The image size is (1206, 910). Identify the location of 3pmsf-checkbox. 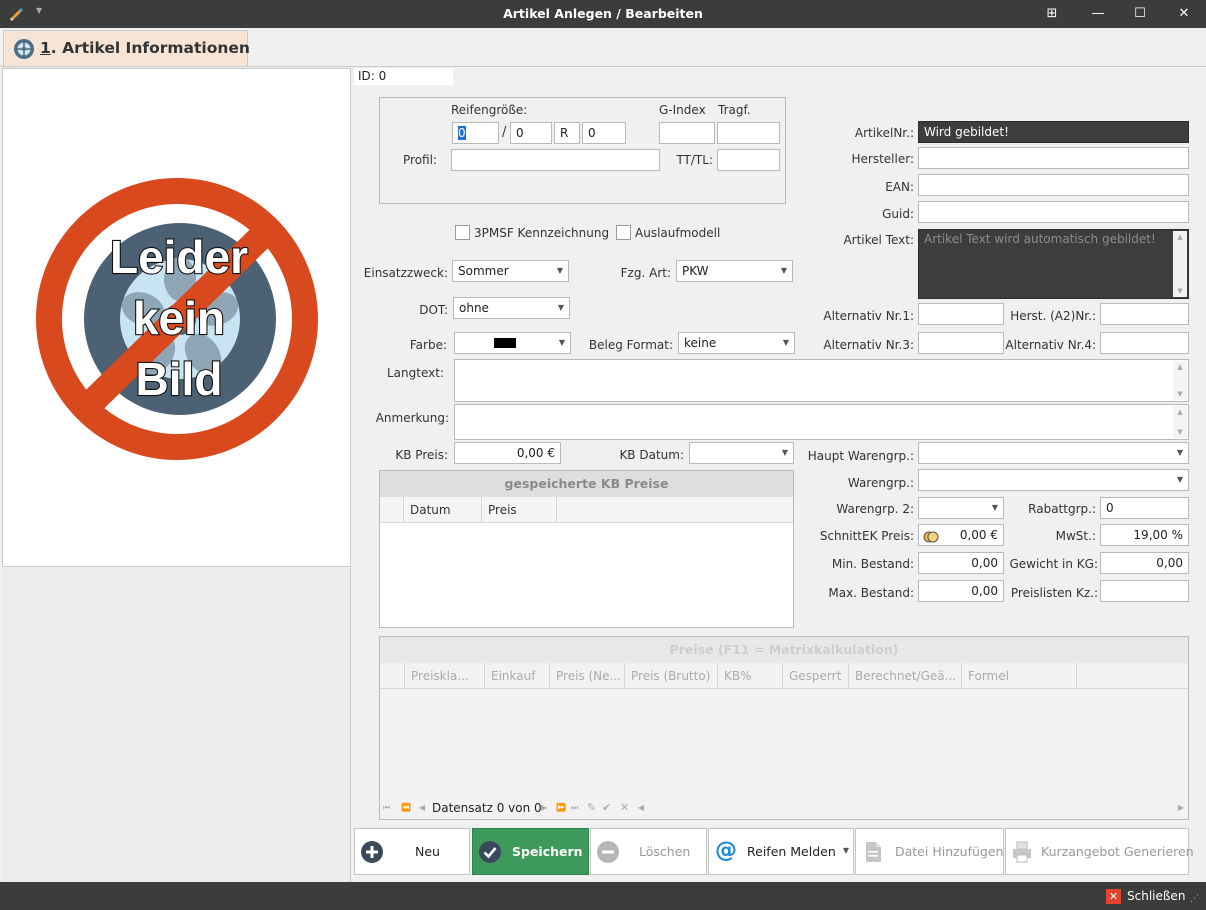
(462, 232).